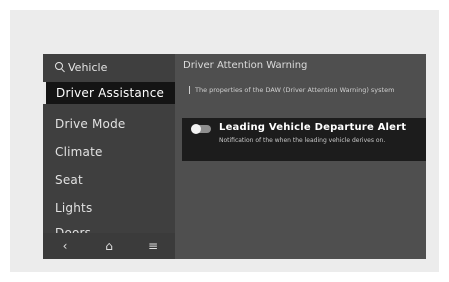  What do you see at coordinates (201, 129) in the screenshot?
I see `alert-toggle-switch` at bounding box center [201, 129].